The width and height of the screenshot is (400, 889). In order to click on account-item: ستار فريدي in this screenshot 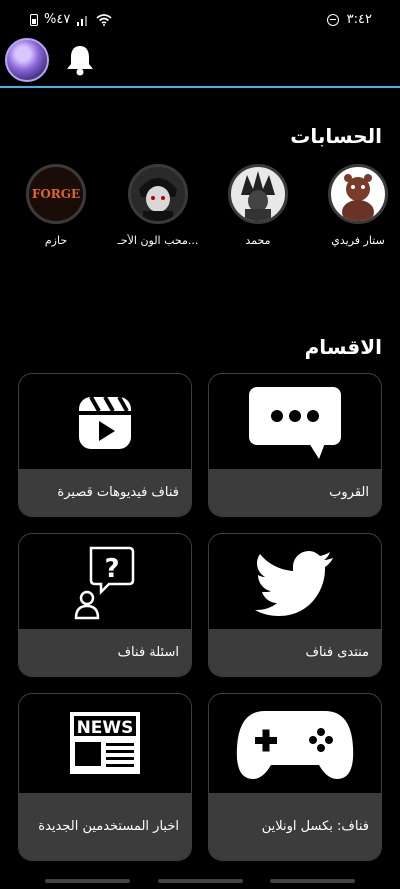, I will do `click(356, 205)`.